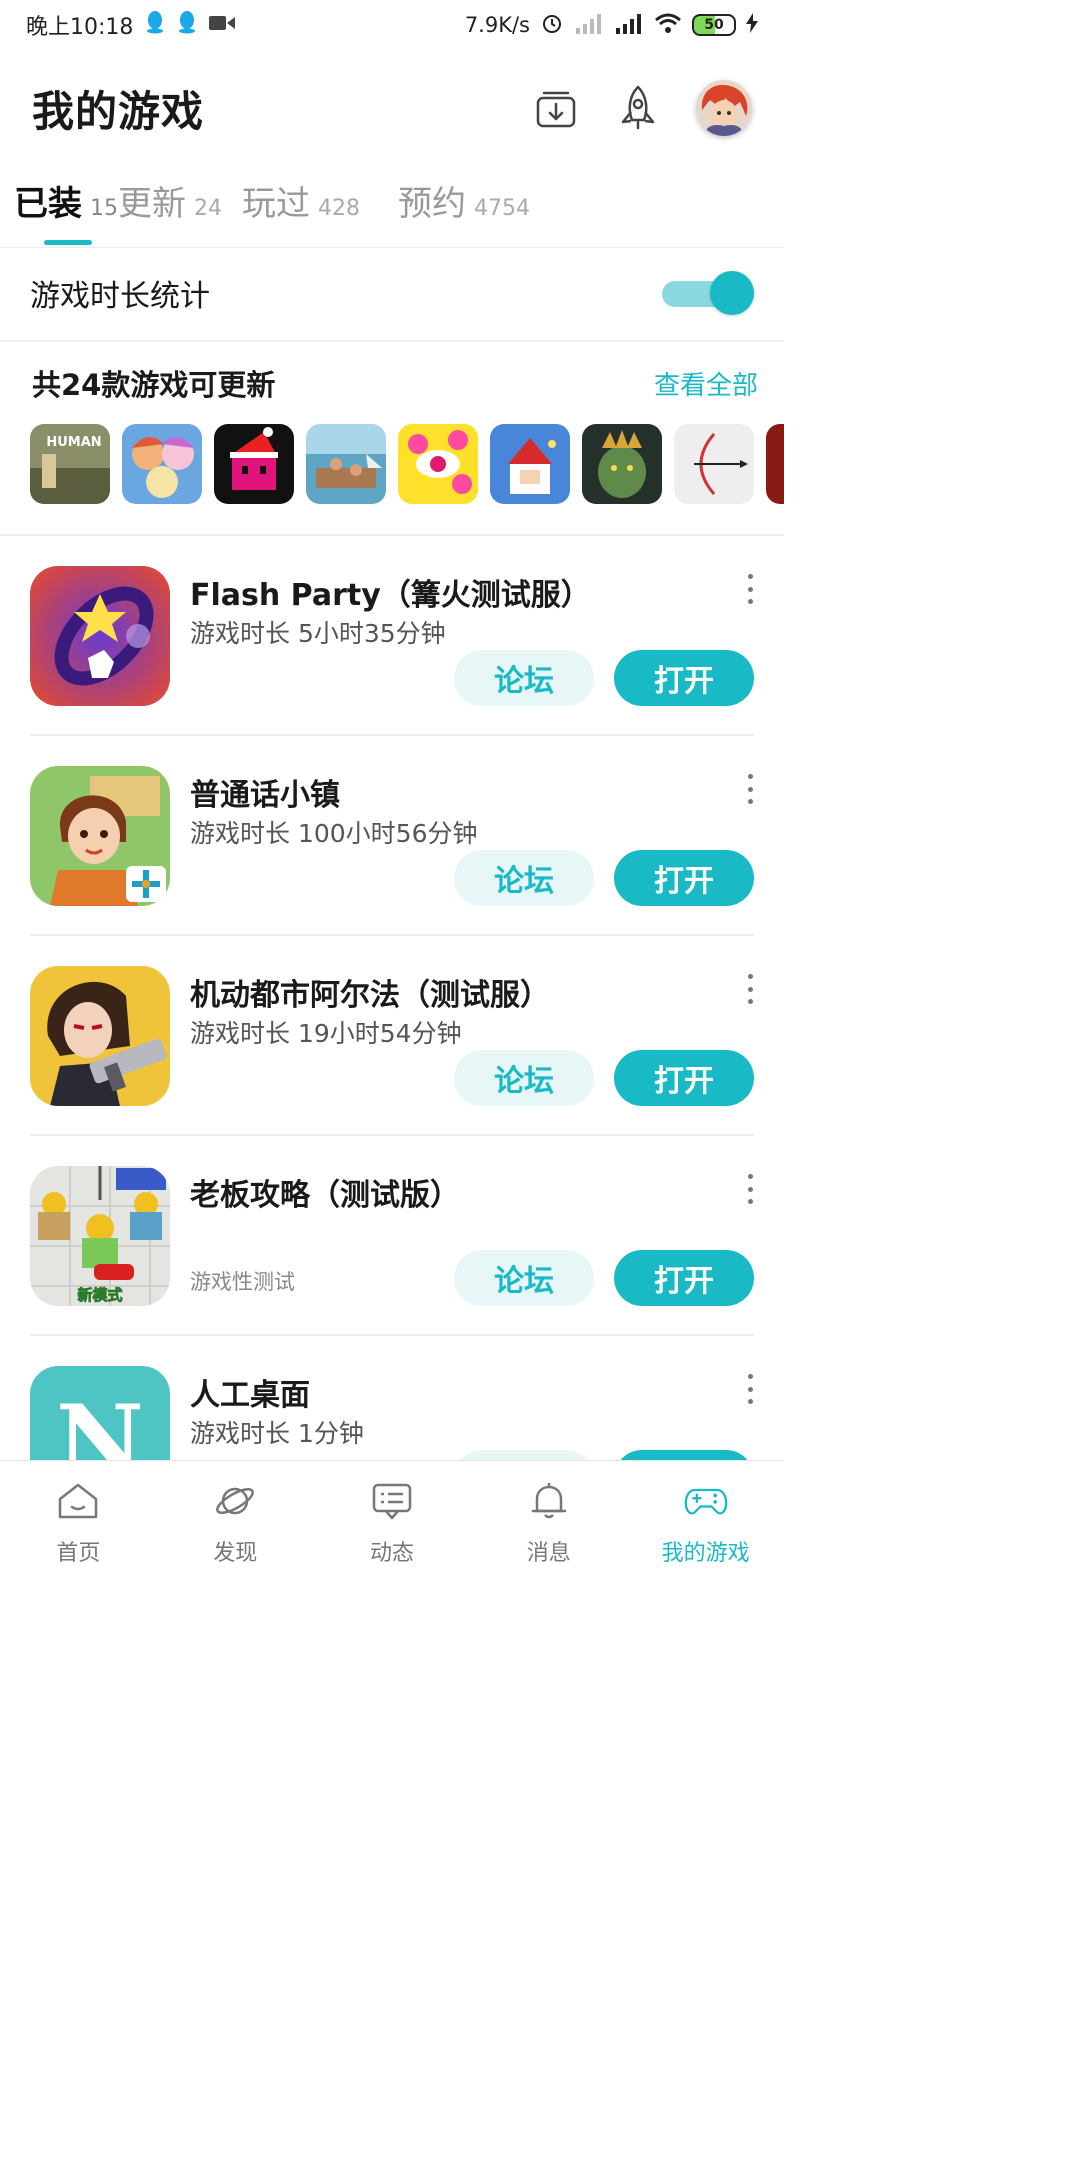 This screenshot has width=1080, height=2160. Describe the element at coordinates (552, 25) in the screenshot. I see `alarm-icon` at that location.